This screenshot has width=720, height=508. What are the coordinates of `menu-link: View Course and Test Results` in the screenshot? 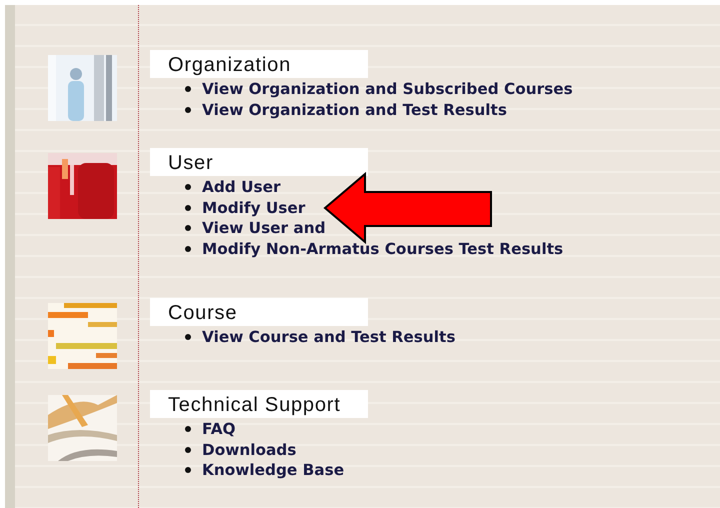 It's located at (329, 337).